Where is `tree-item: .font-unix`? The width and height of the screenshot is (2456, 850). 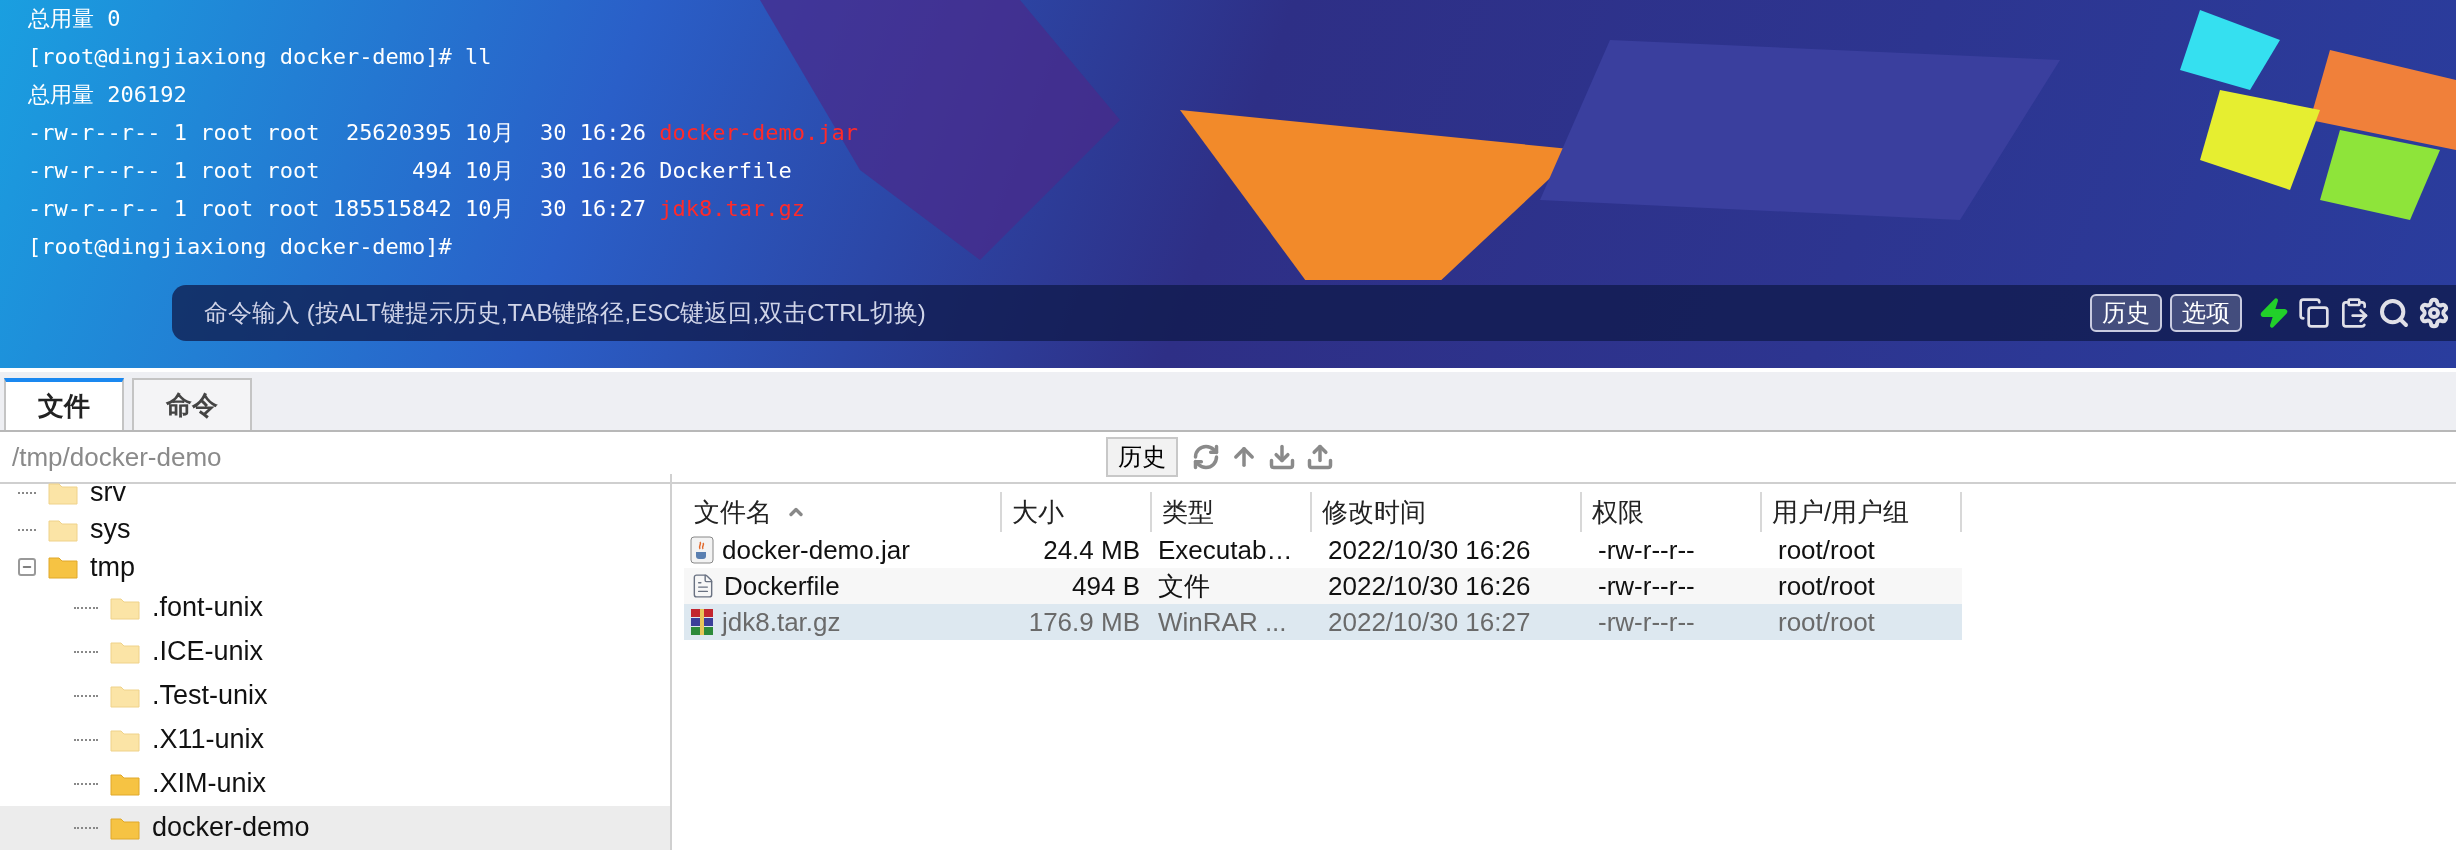
tree-item: .font-unix is located at coordinates (208, 608).